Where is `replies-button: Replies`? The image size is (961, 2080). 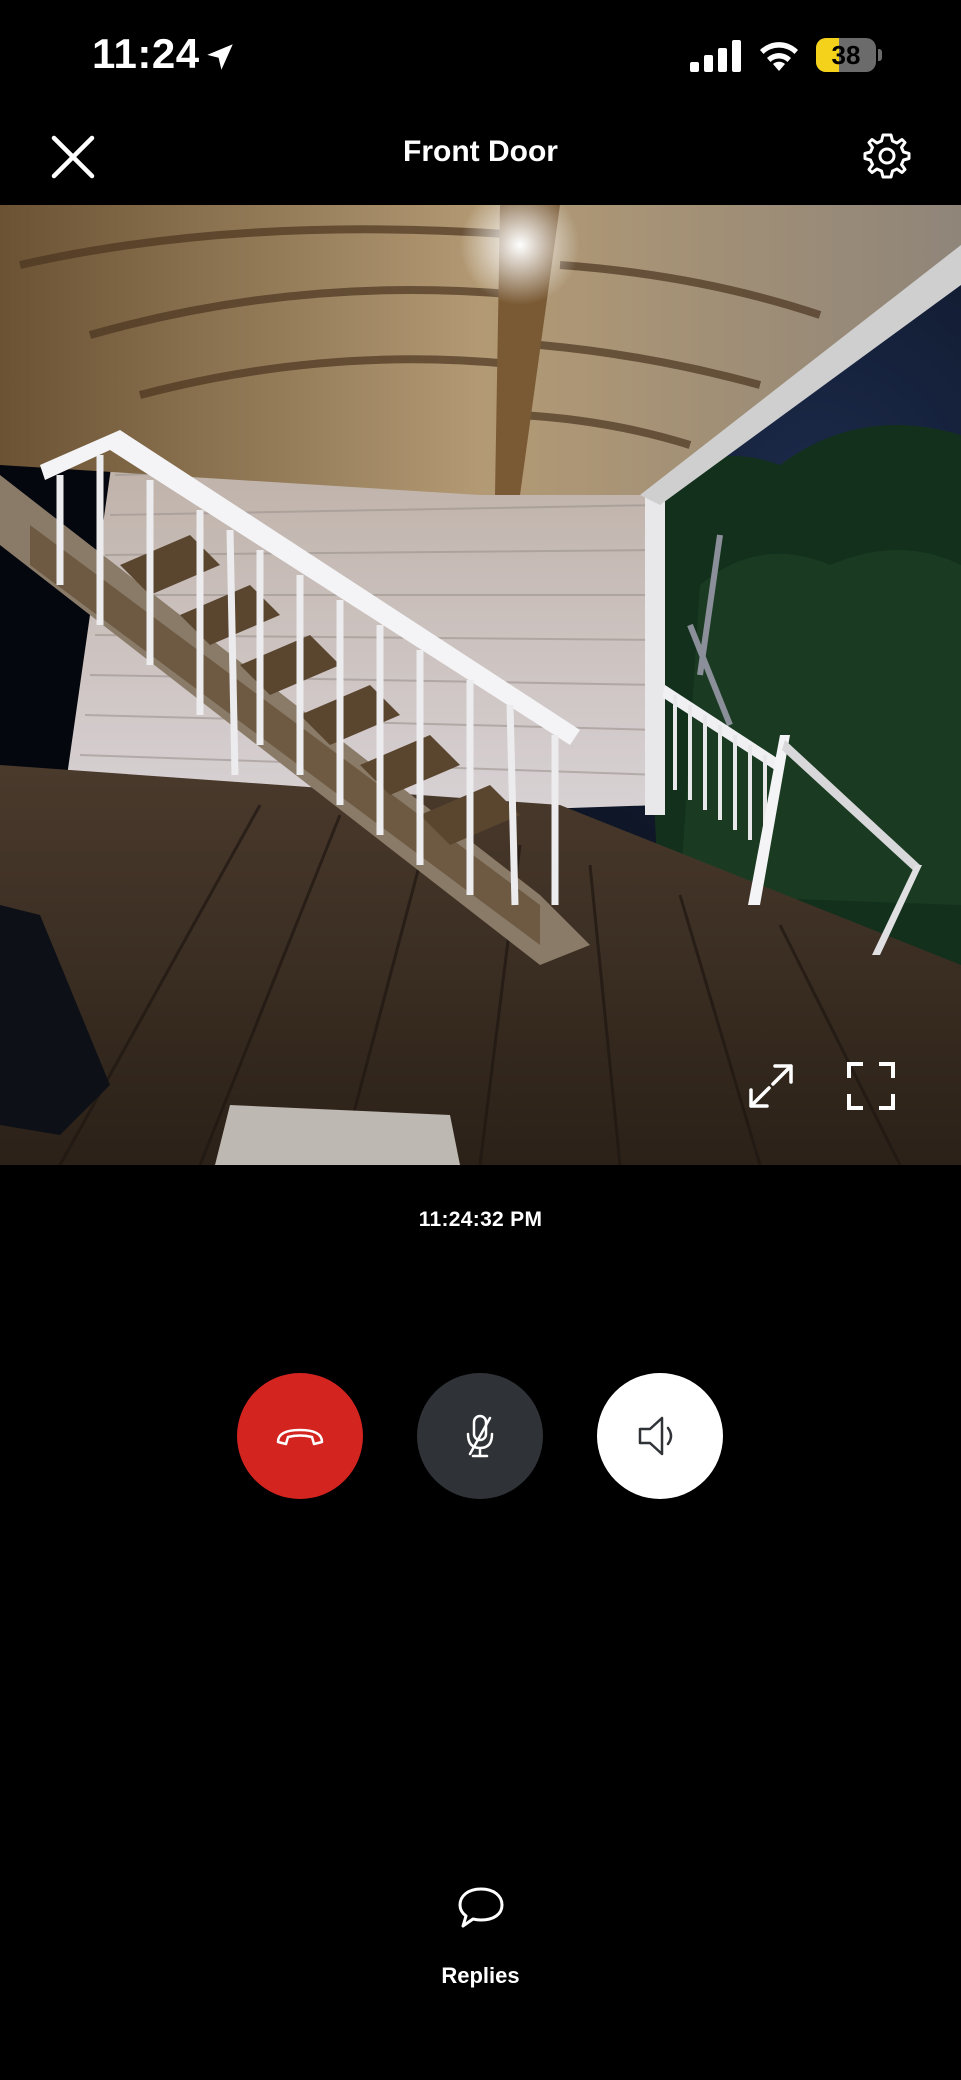 replies-button: Replies is located at coordinates (480, 1940).